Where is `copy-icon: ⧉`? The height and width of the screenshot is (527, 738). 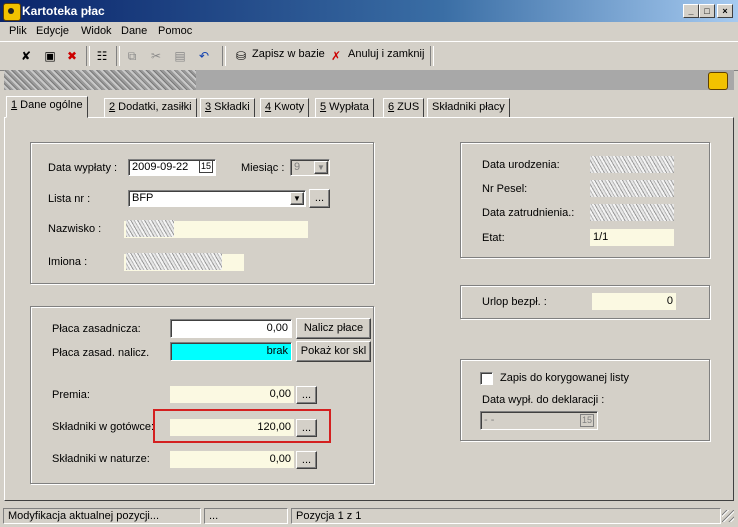
copy-icon: ⧉ is located at coordinates (132, 56).